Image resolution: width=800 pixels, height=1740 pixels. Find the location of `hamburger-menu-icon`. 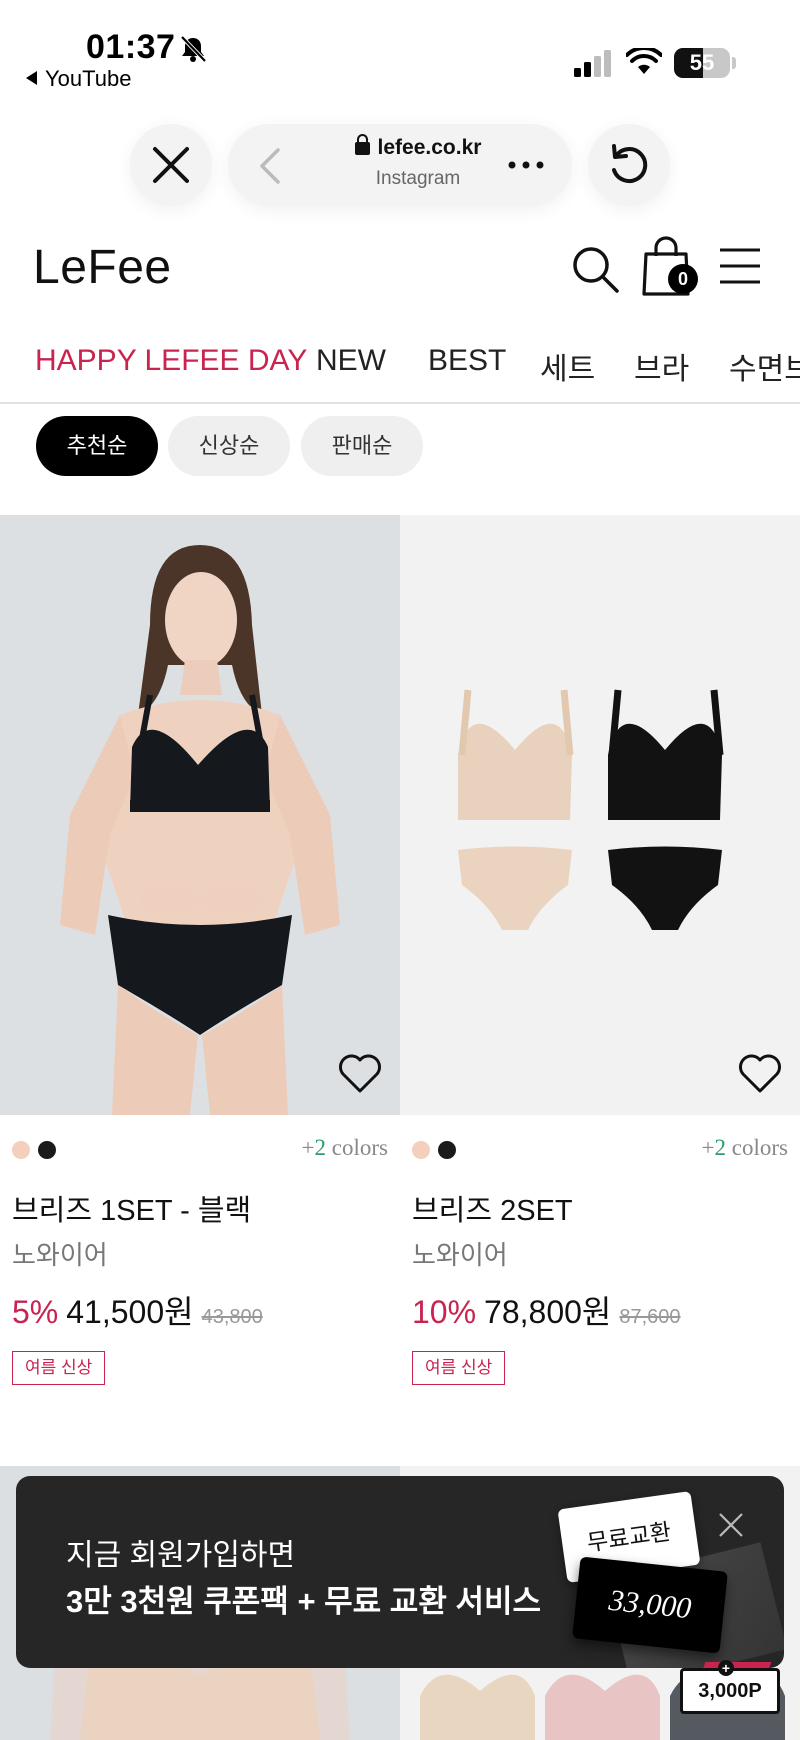

hamburger-menu-icon is located at coordinates (740, 266).